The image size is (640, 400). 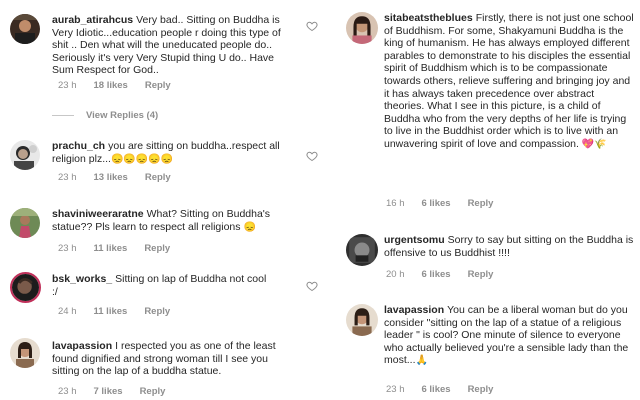 I want to click on comment-meta: 20 h 6 likes Reply, so click(x=448, y=274).